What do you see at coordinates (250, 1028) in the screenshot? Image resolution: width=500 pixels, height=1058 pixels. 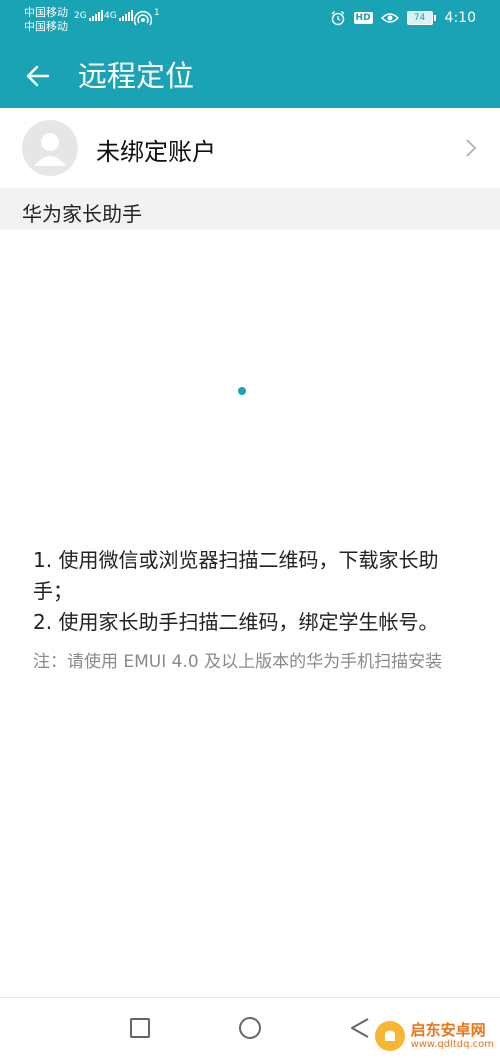 I see `home-circle-icon` at bounding box center [250, 1028].